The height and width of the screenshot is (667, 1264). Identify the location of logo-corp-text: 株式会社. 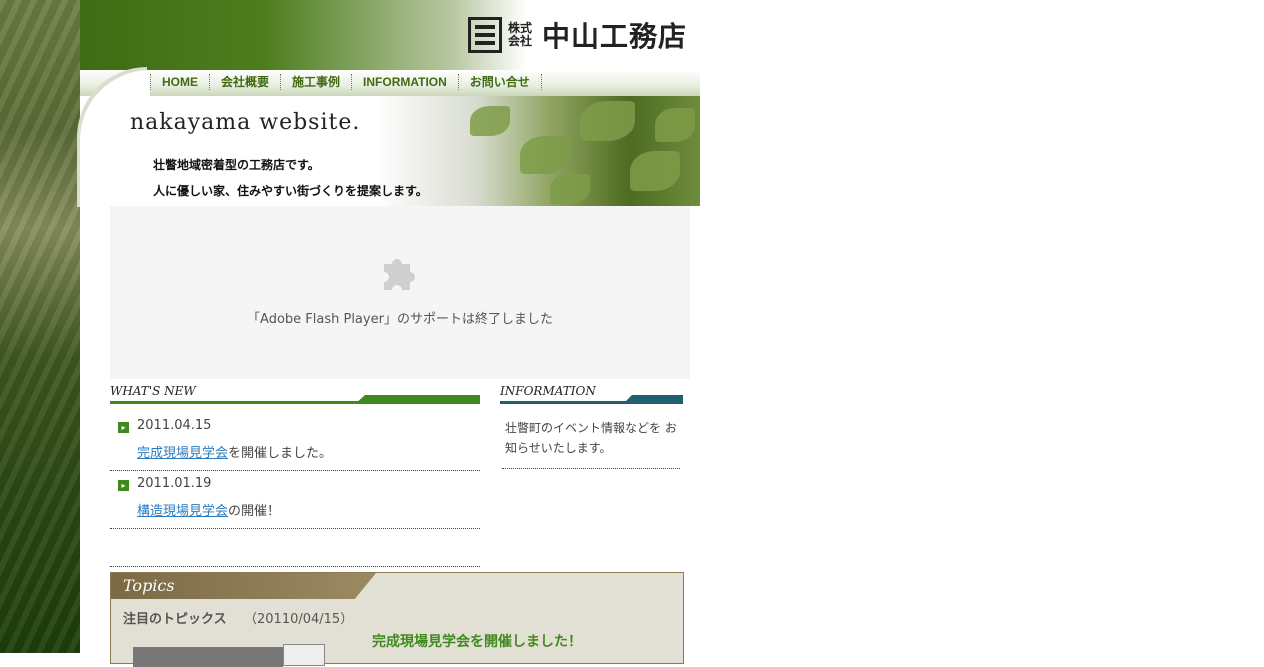
(520, 34).